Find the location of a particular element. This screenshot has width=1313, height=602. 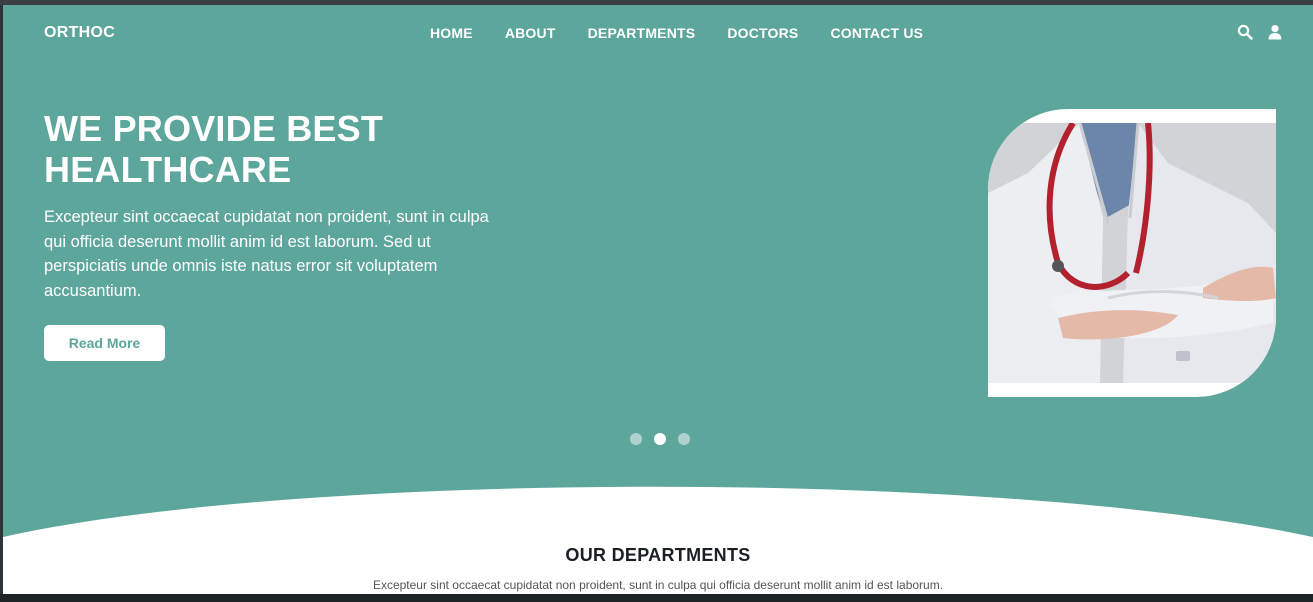

doctor-illustration is located at coordinates (1132, 253).